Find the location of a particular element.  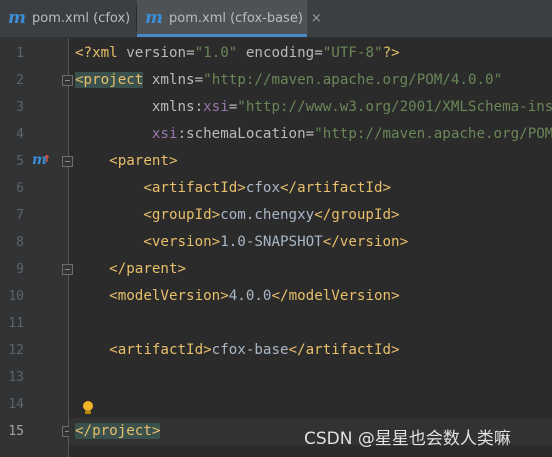

current-line-number: 15 is located at coordinates (16, 431).